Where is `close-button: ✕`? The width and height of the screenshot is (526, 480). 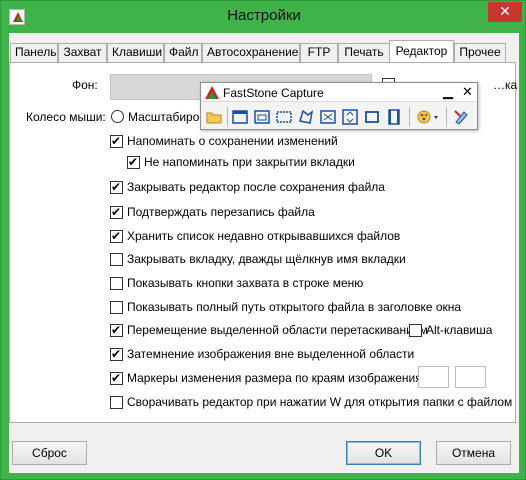
close-button: ✕ is located at coordinates (505, 12).